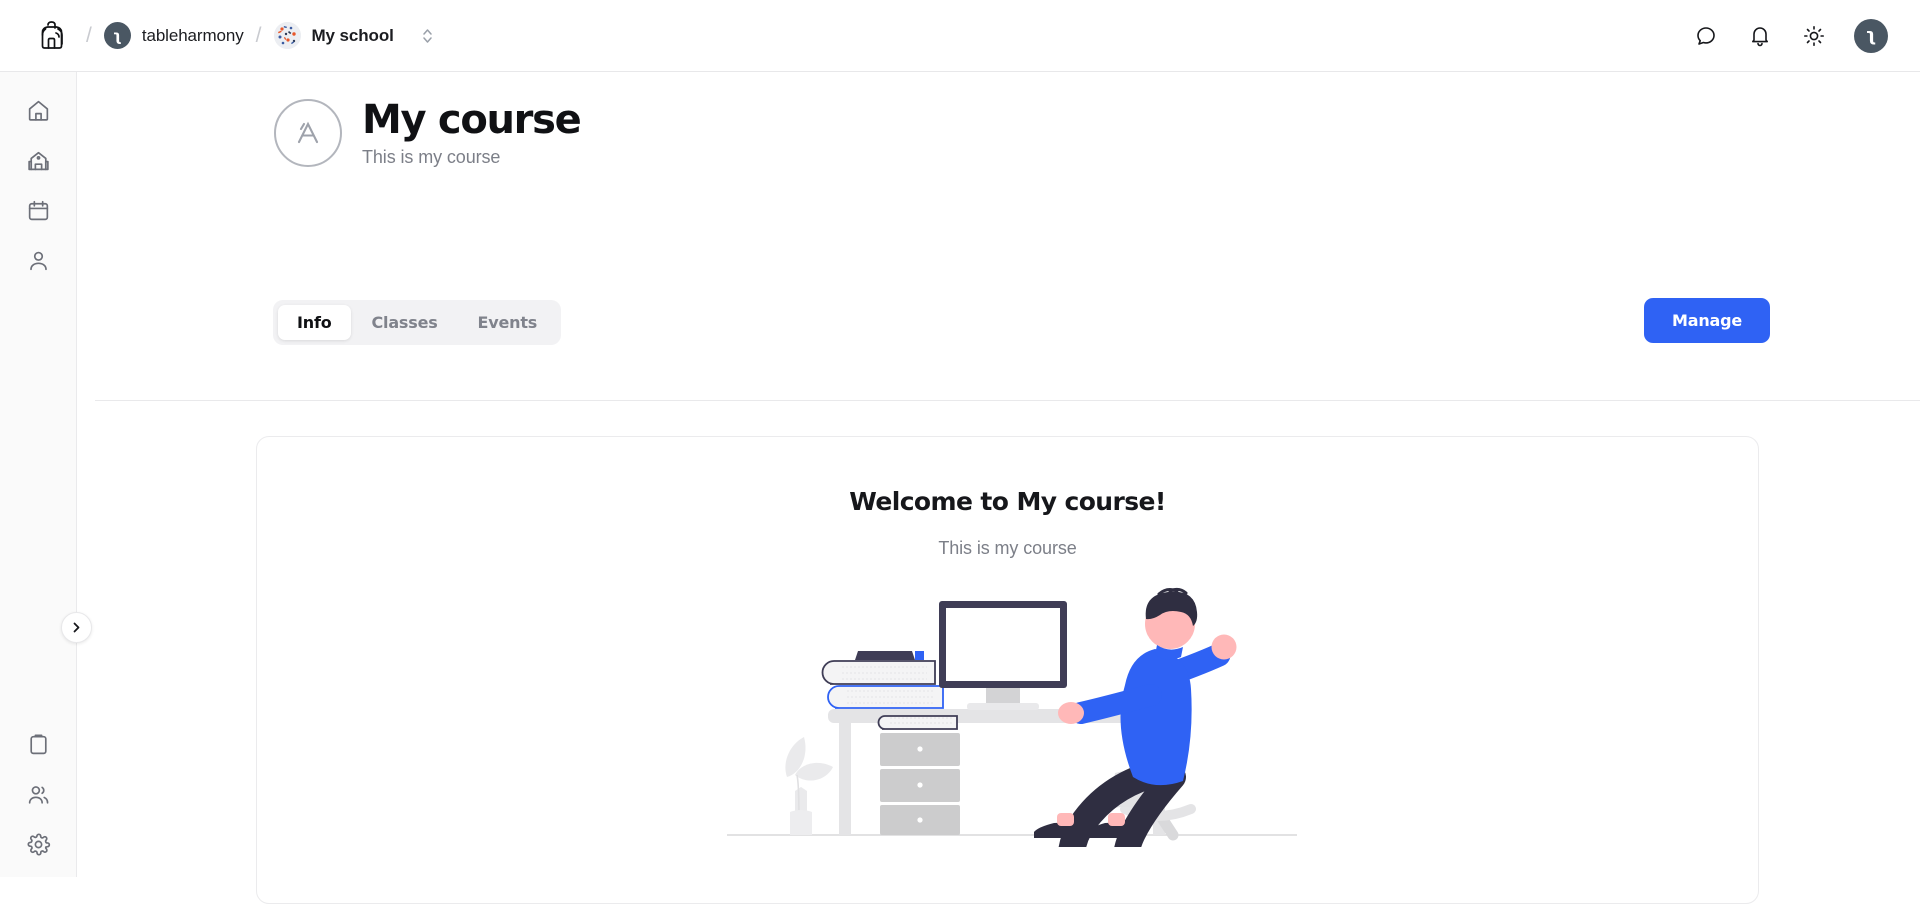 The height and width of the screenshot is (904, 1920). Describe the element at coordinates (38, 260) in the screenshot. I see `sidebar-item-profile` at that location.